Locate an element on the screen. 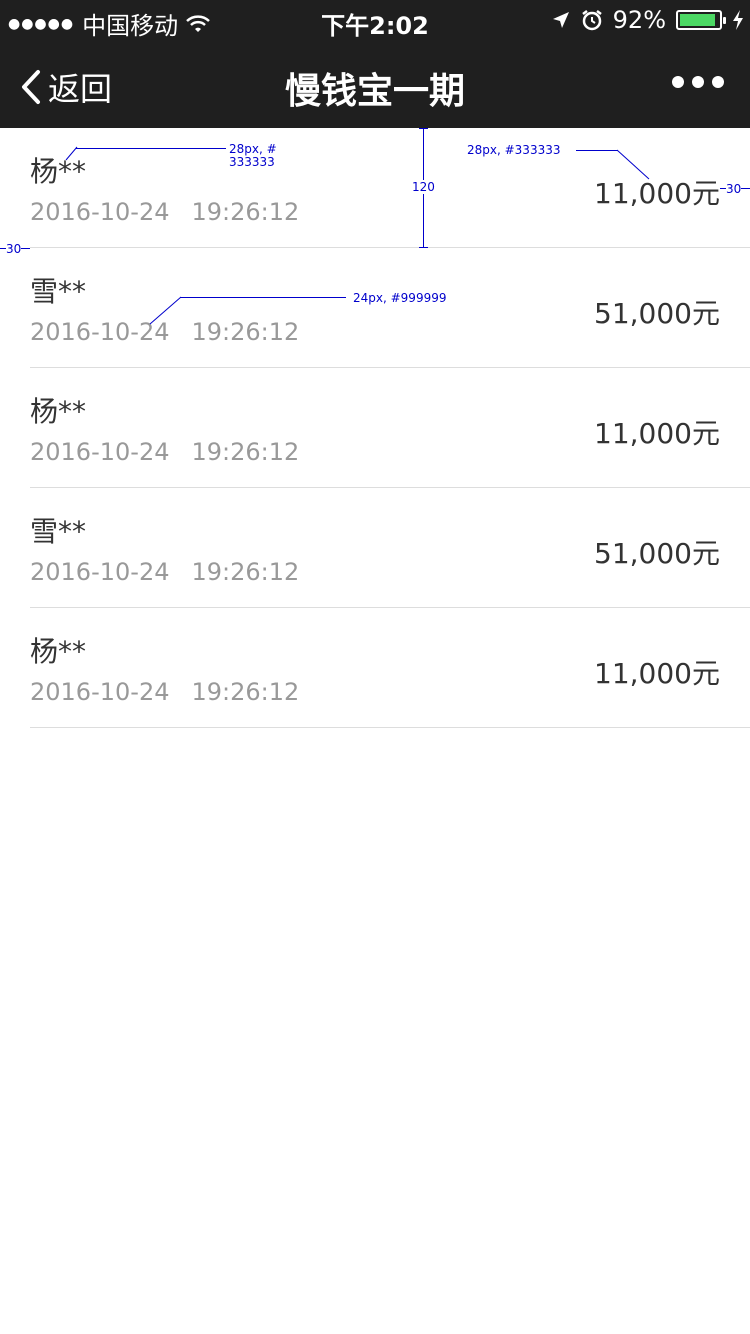 This screenshot has height=1334, width=750. spec-amount-font-label: 28px, #333333 is located at coordinates (514, 150).